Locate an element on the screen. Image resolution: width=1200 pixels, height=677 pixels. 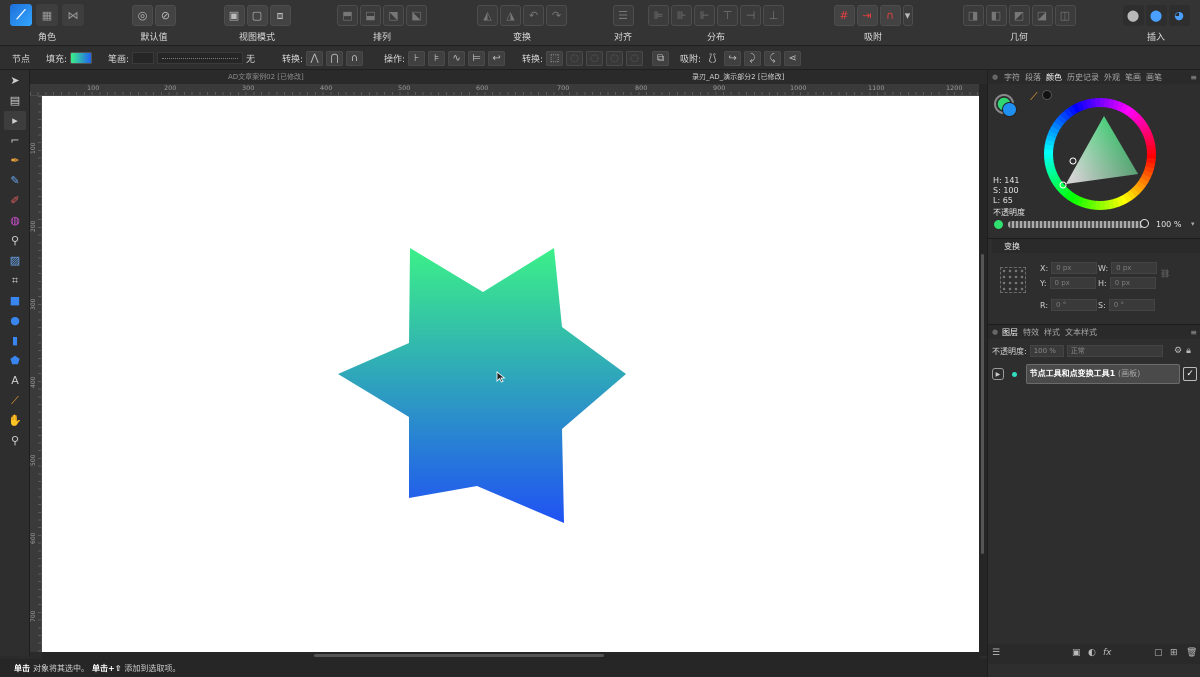
export-persona-icon: ⋈ is located at coordinates (73, 15).